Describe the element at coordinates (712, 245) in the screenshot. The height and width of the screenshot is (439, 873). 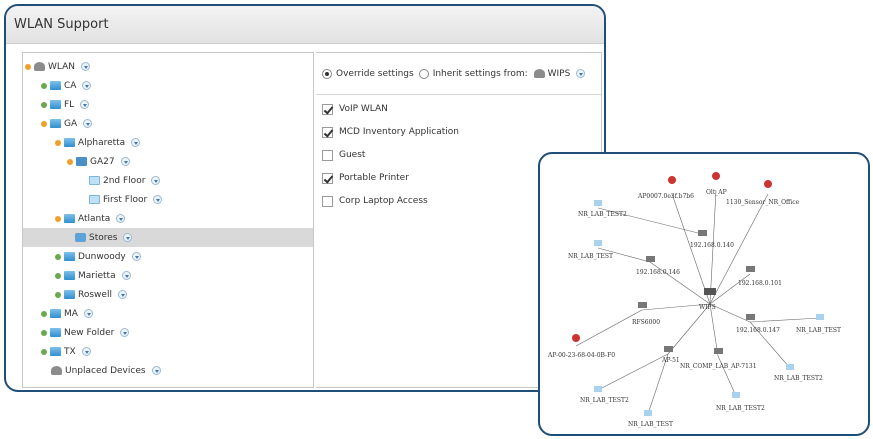
I see `node-label: 192.168.0.140` at that location.